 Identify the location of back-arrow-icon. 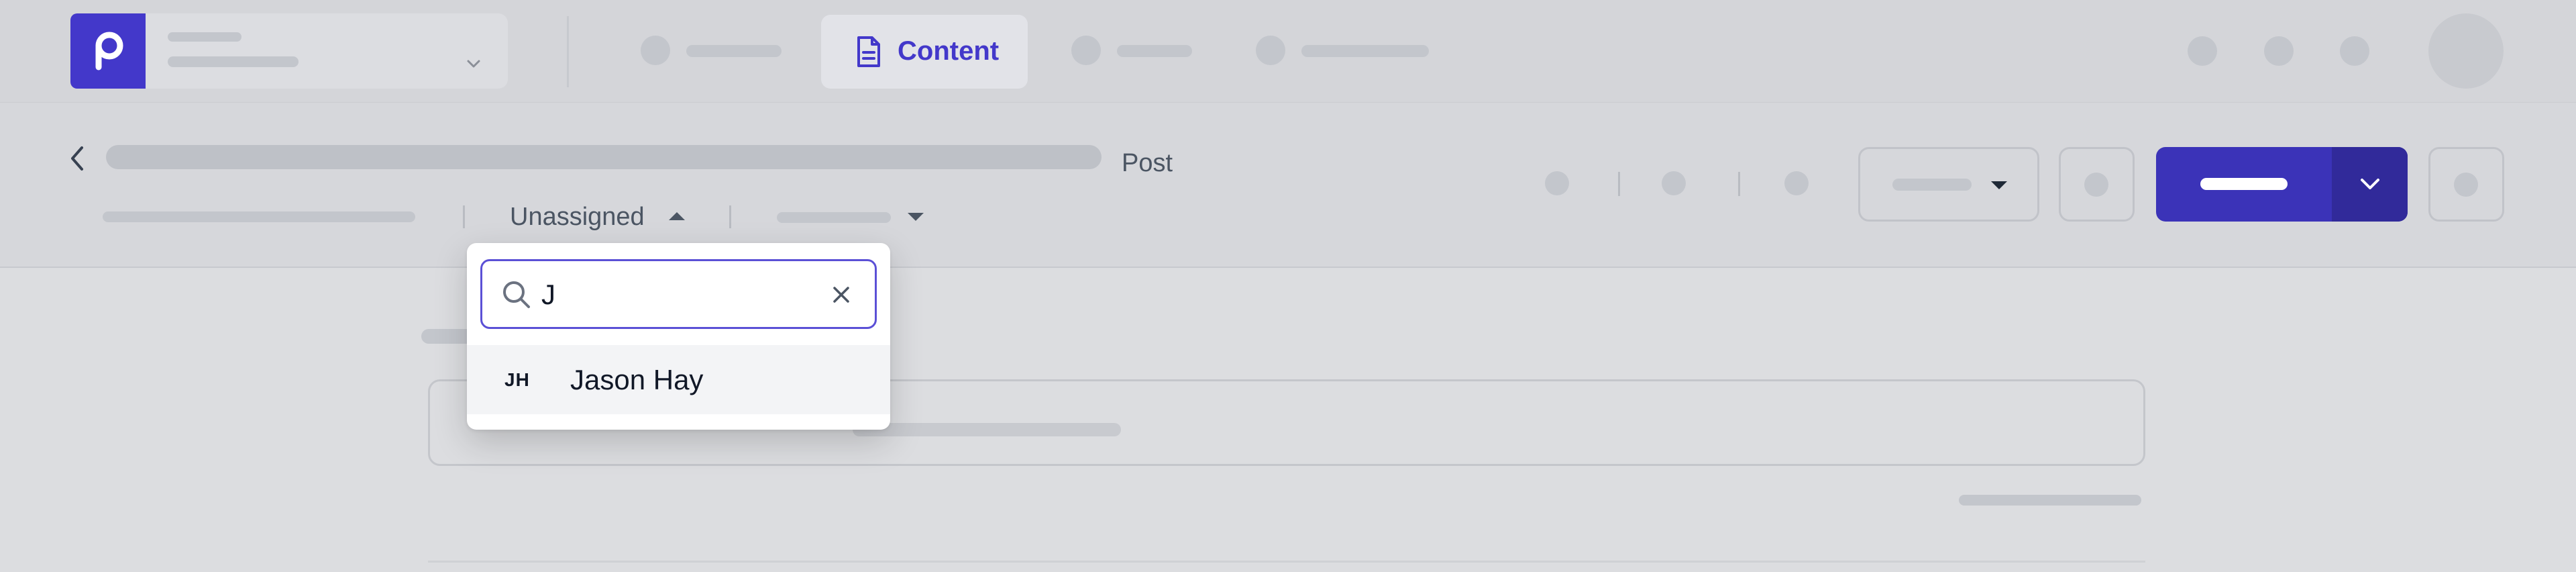
(77, 158).